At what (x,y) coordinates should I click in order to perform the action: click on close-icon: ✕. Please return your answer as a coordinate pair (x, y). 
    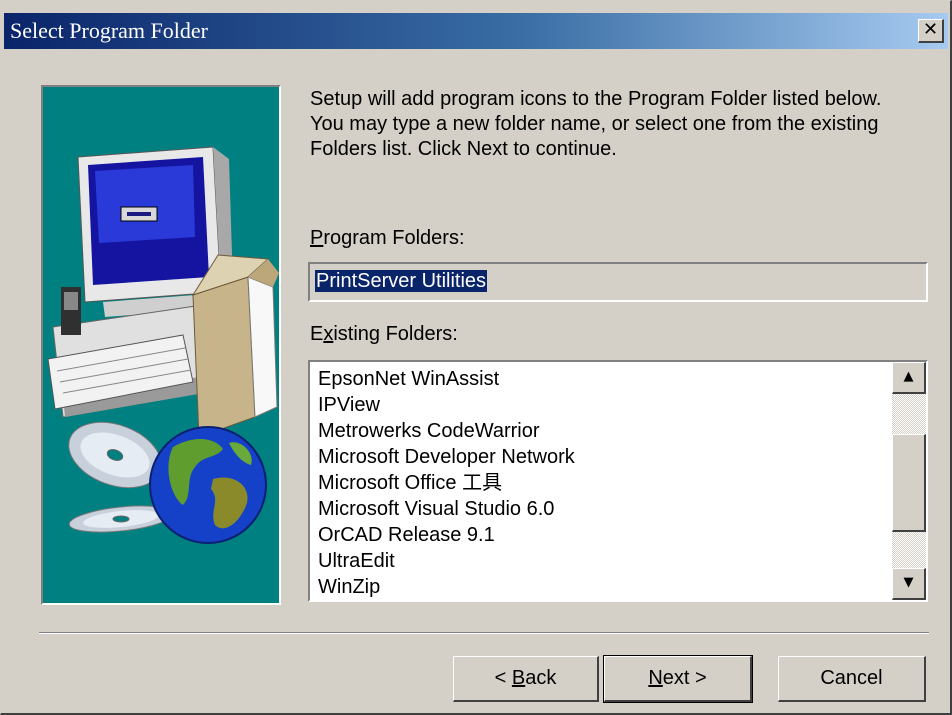
    Looking at the image, I should click on (930, 29).